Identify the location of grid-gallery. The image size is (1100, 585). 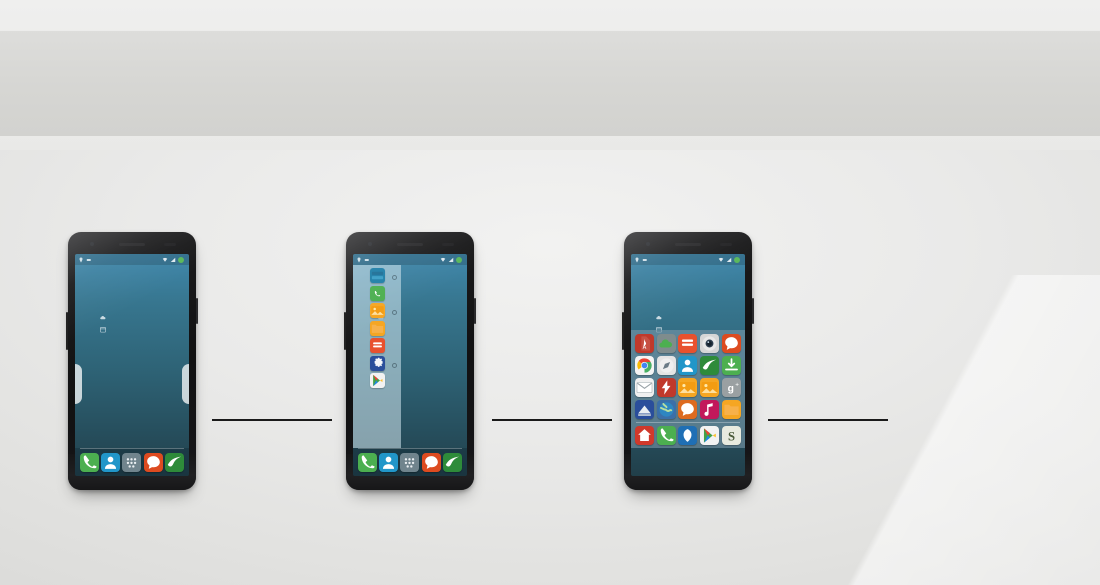
(688, 387).